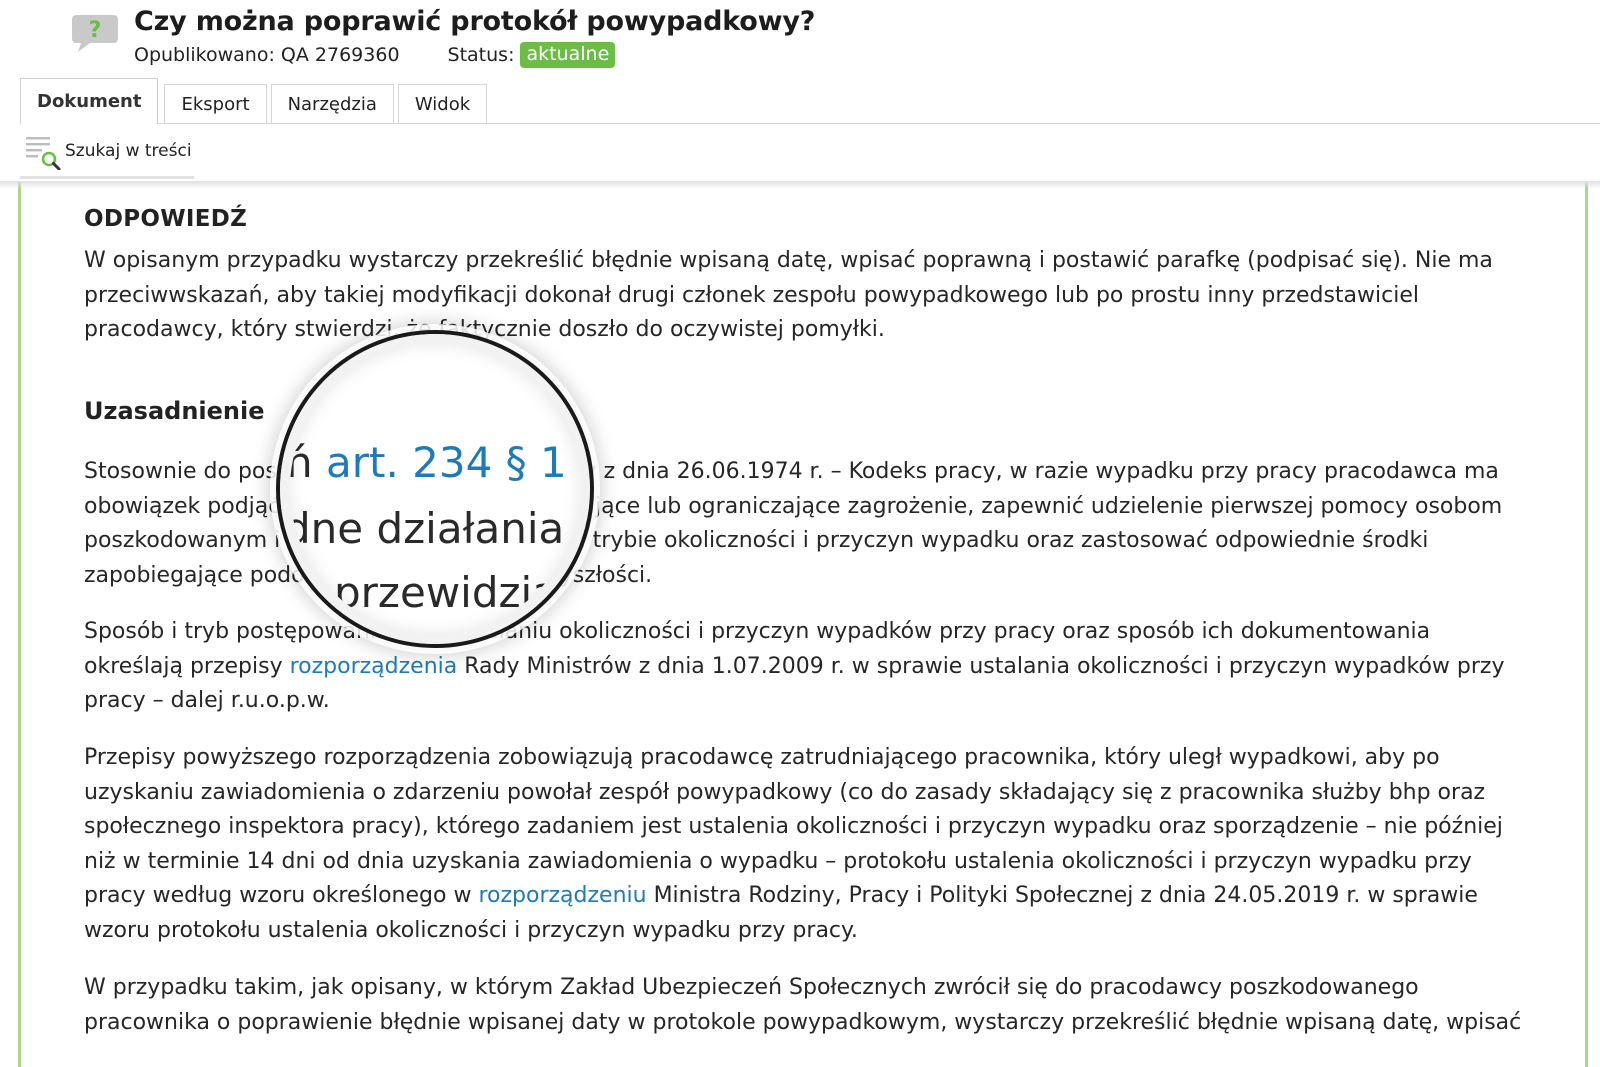 The height and width of the screenshot is (1067, 1600). I want to click on answer-heading: ODPOWIEDŹ, so click(166, 219).